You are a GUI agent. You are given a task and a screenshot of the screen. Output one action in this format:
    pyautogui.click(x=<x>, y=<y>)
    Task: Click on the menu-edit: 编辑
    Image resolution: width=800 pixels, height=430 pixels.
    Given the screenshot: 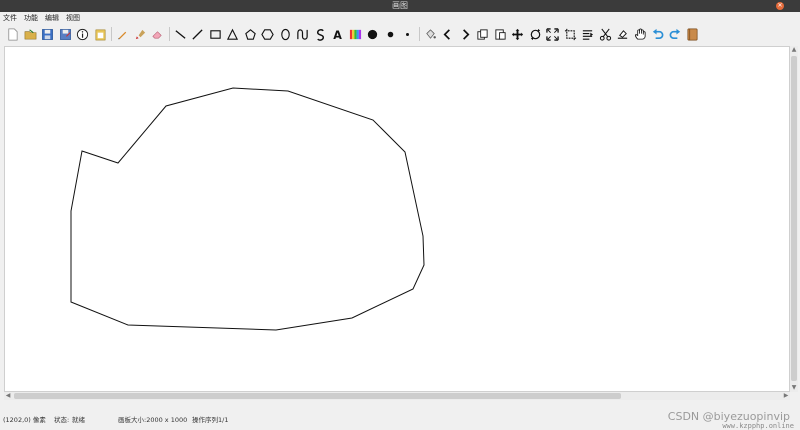 What is the action you would take?
    pyautogui.click(x=52, y=18)
    